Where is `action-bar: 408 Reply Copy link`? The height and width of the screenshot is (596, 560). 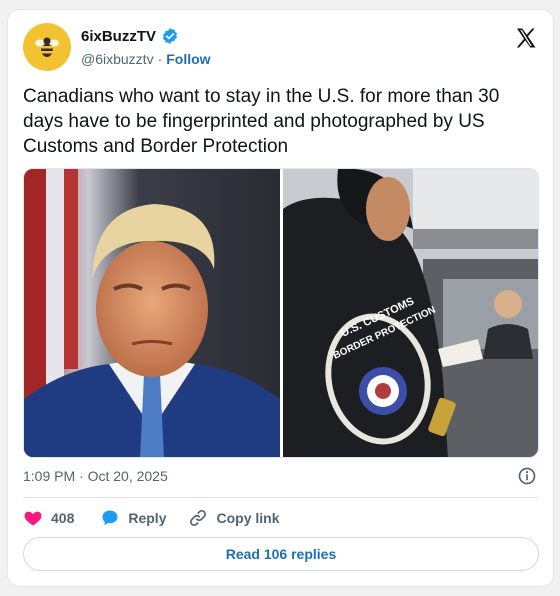
action-bar: 408 Reply Copy link is located at coordinates (151, 518).